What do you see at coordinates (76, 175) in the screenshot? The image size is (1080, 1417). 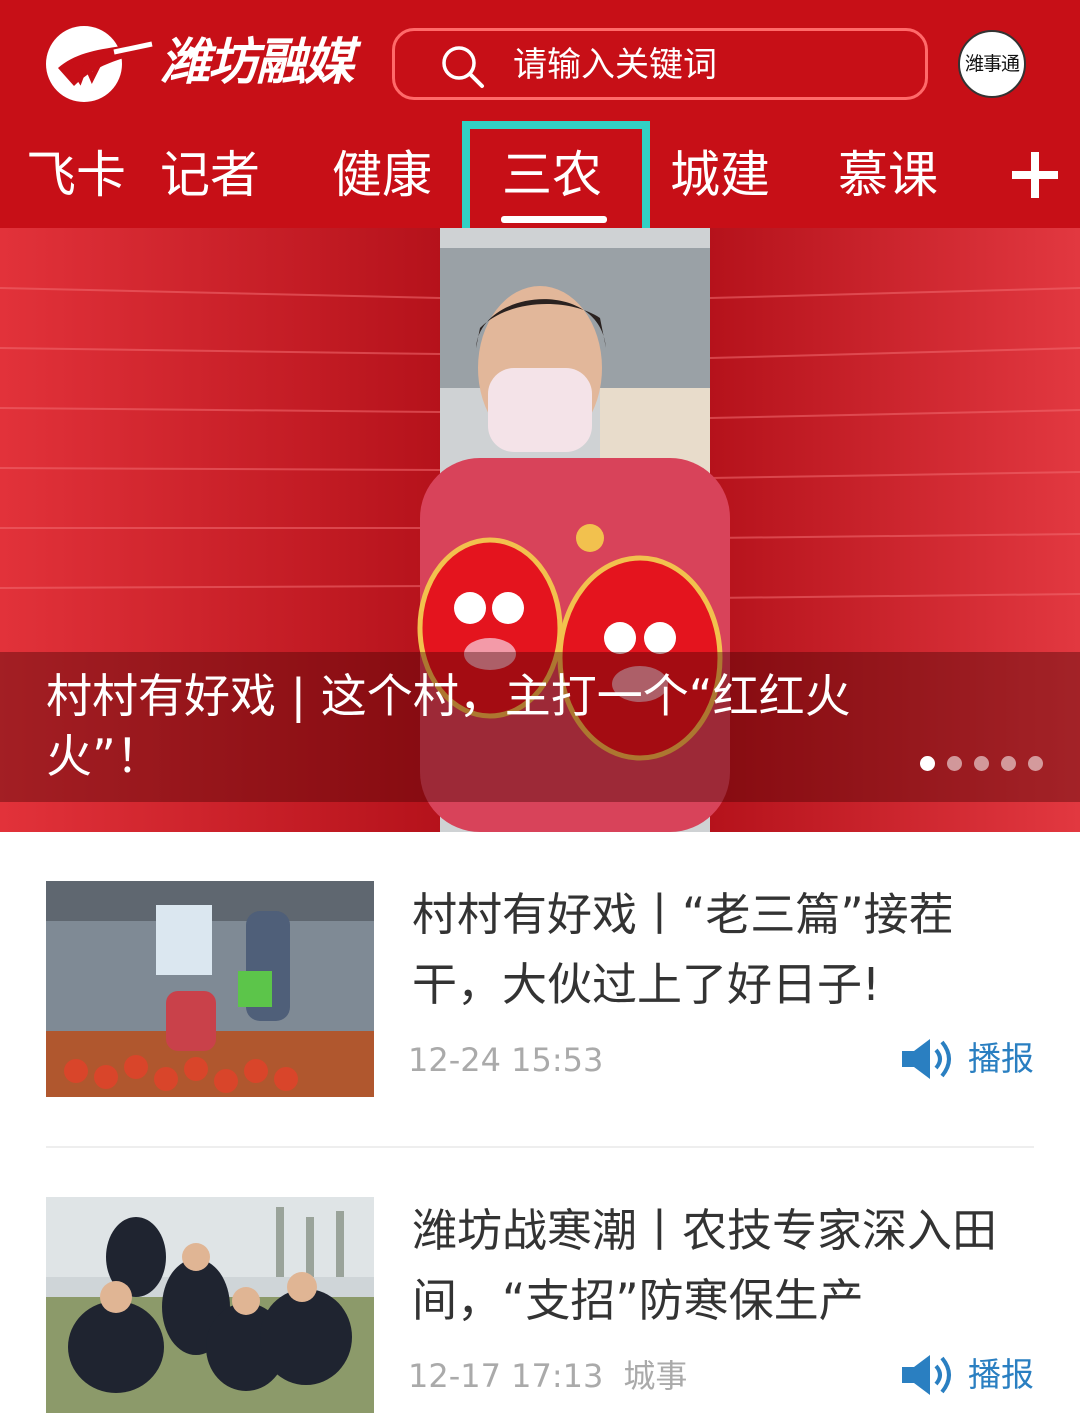 I see `tab-feika: 飞卡` at bounding box center [76, 175].